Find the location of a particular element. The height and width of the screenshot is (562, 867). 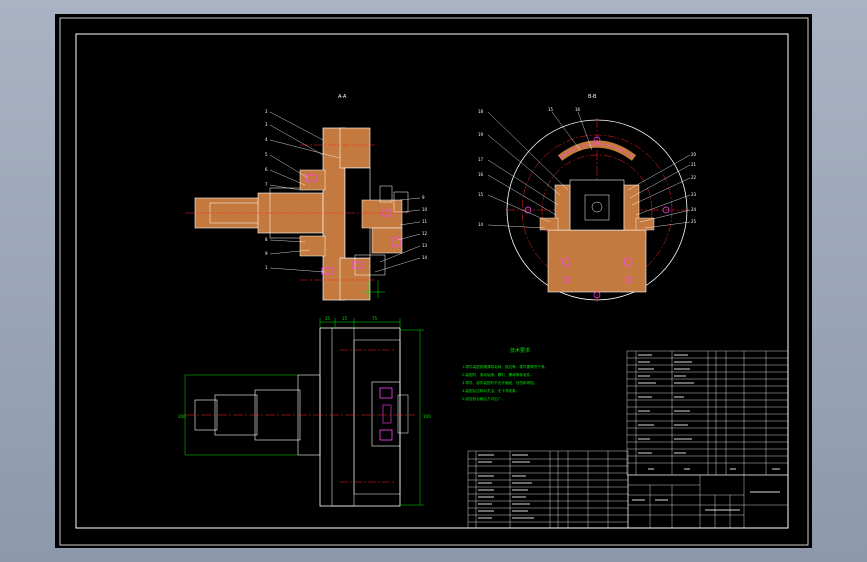

svg-text: 4.装配后应转动灵活，无卡滞现象。 is located at coordinates (490, 390).